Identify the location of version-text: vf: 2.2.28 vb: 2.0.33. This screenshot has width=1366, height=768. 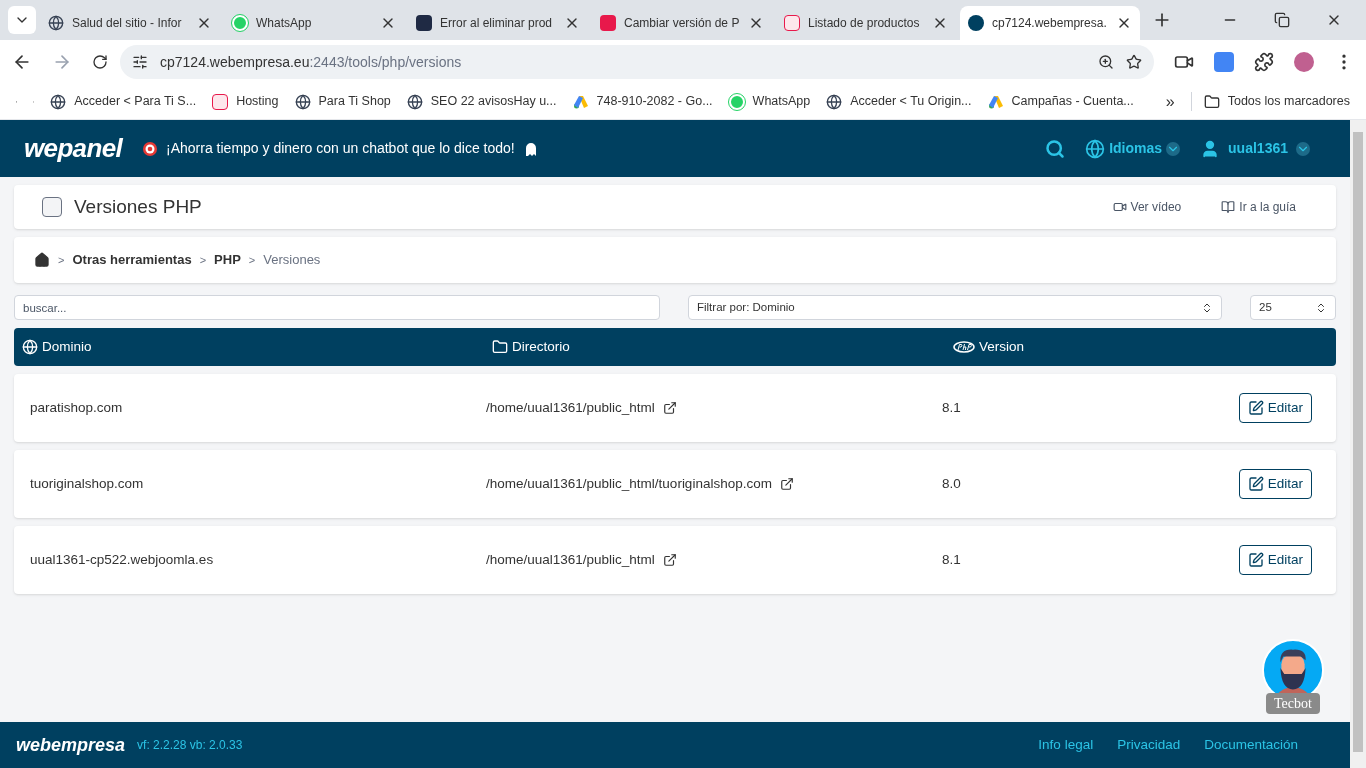
(190, 745).